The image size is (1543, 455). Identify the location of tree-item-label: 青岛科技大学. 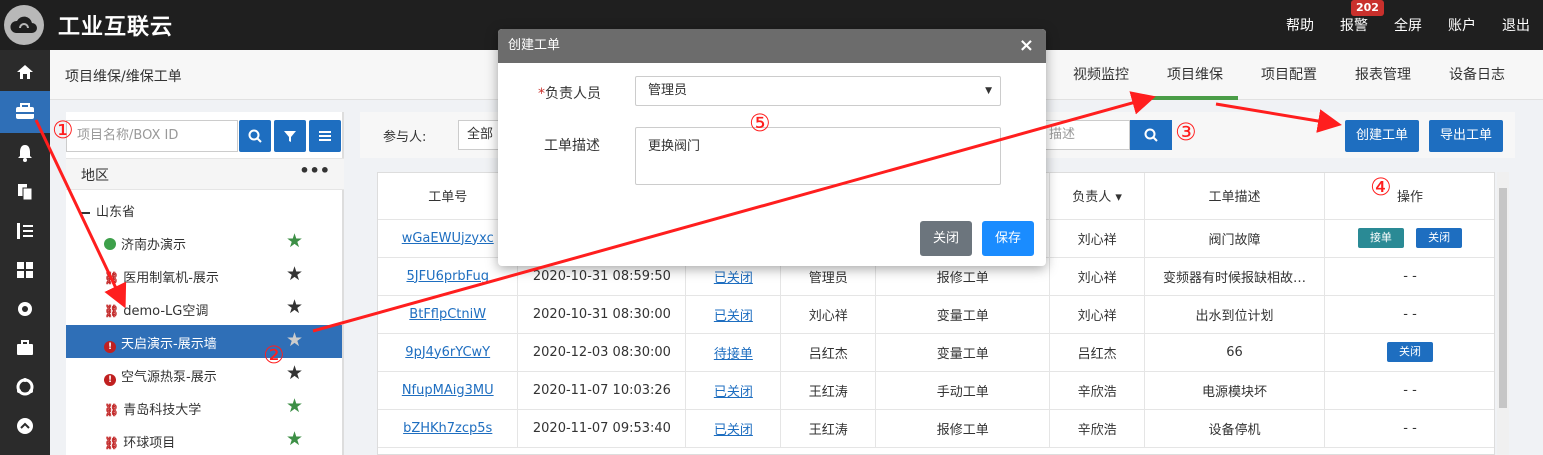
(162, 410).